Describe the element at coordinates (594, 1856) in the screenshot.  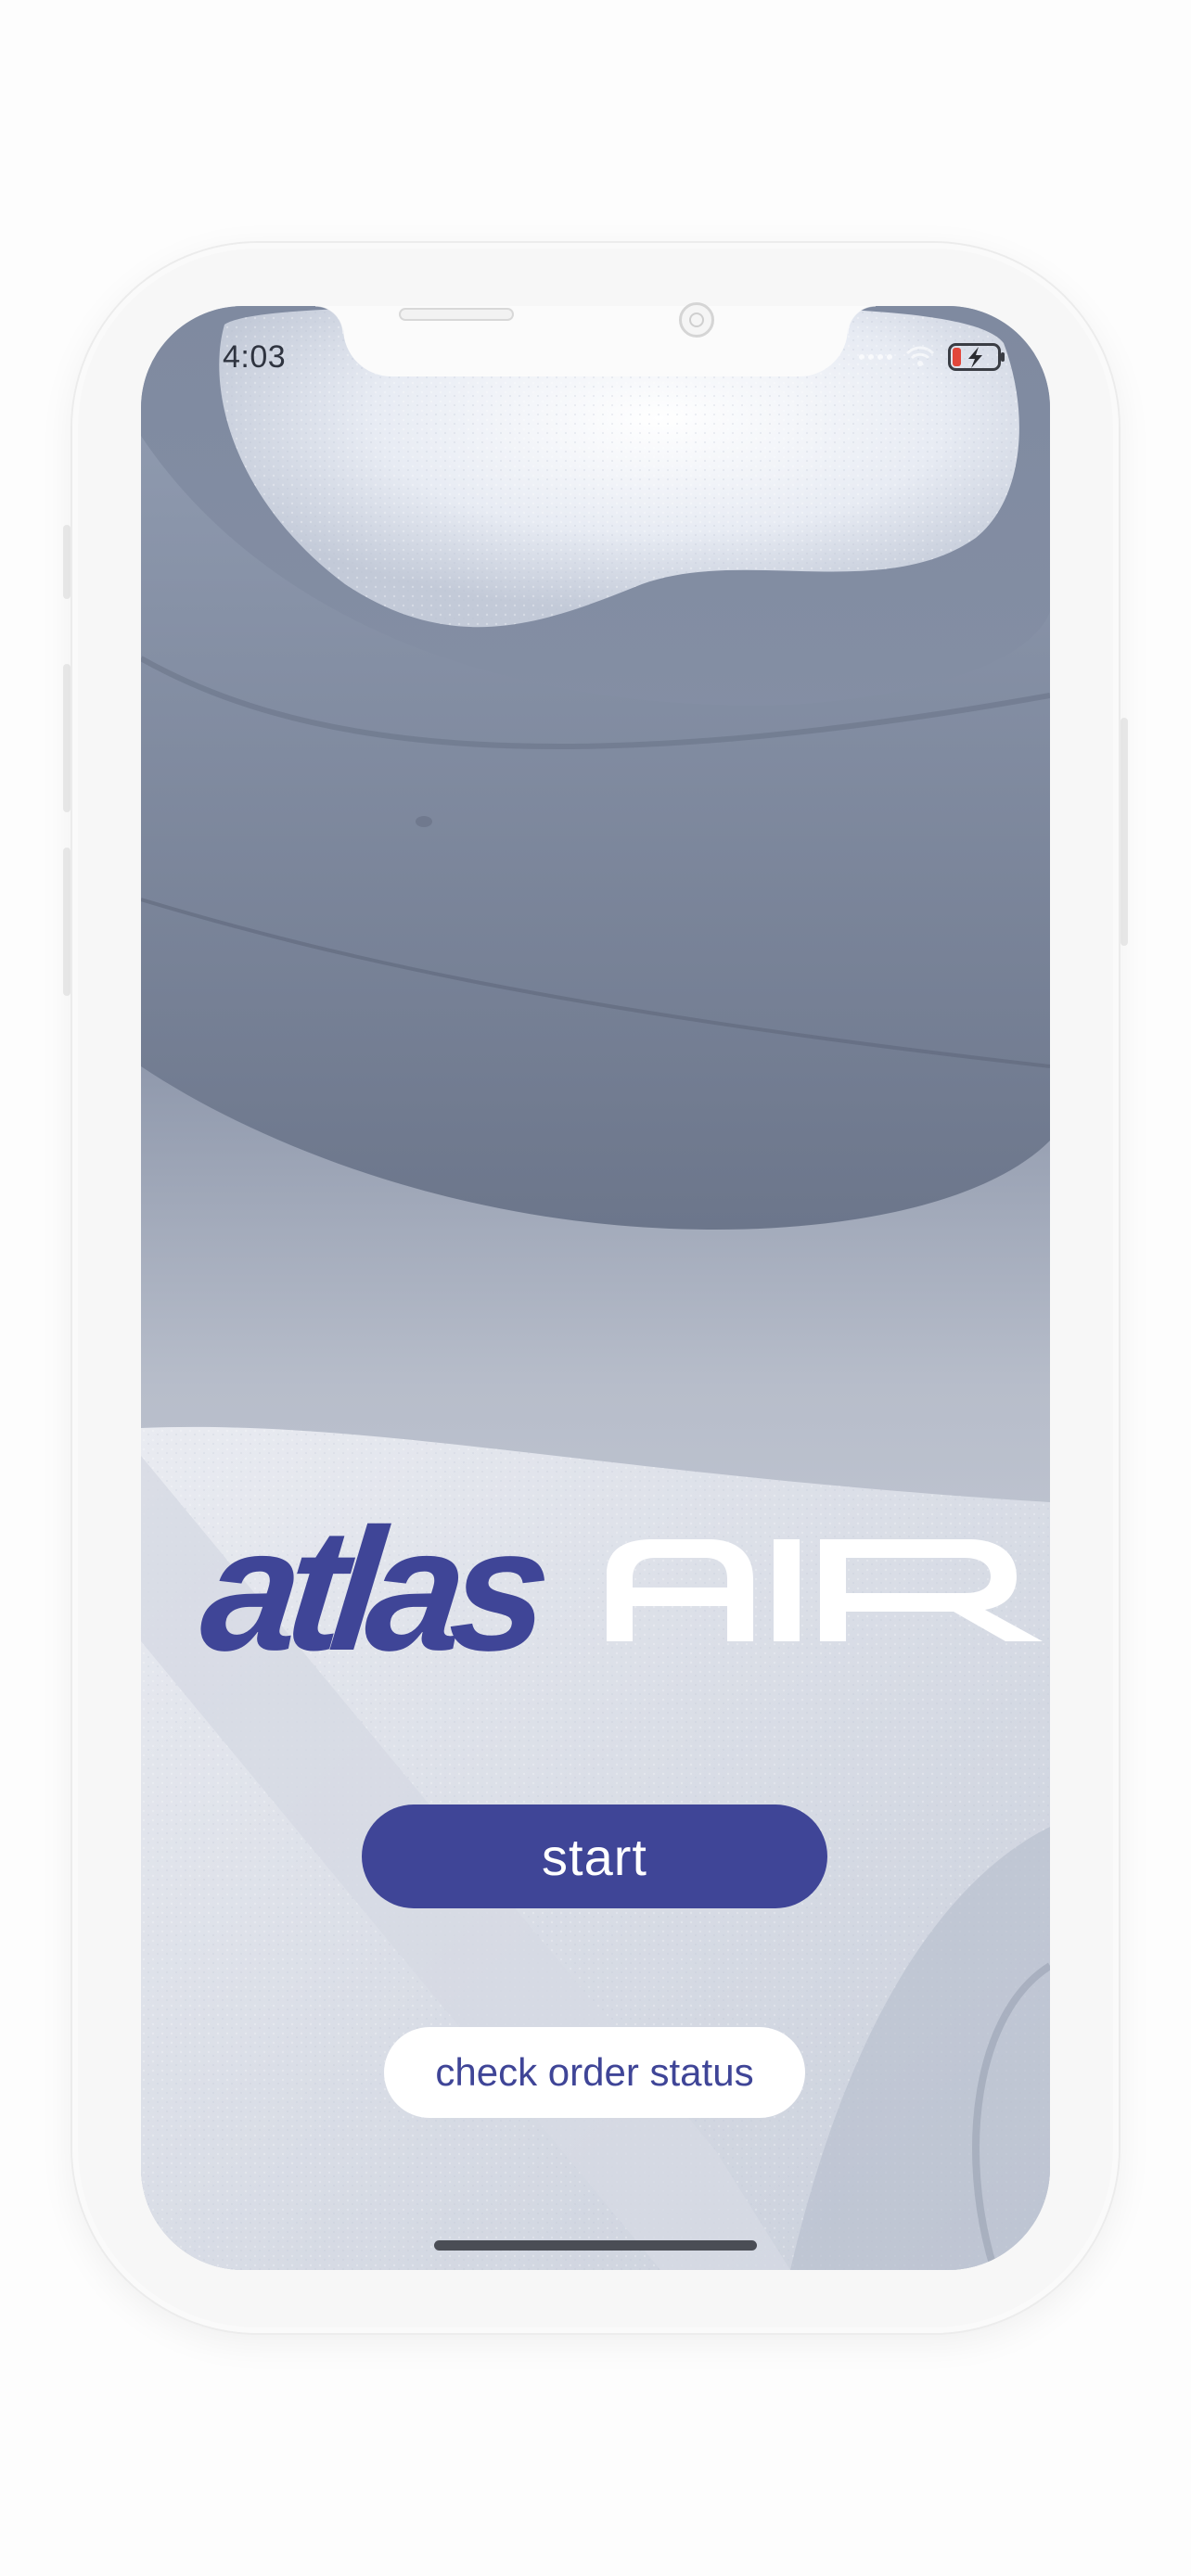
I see `start-button: start` at that location.